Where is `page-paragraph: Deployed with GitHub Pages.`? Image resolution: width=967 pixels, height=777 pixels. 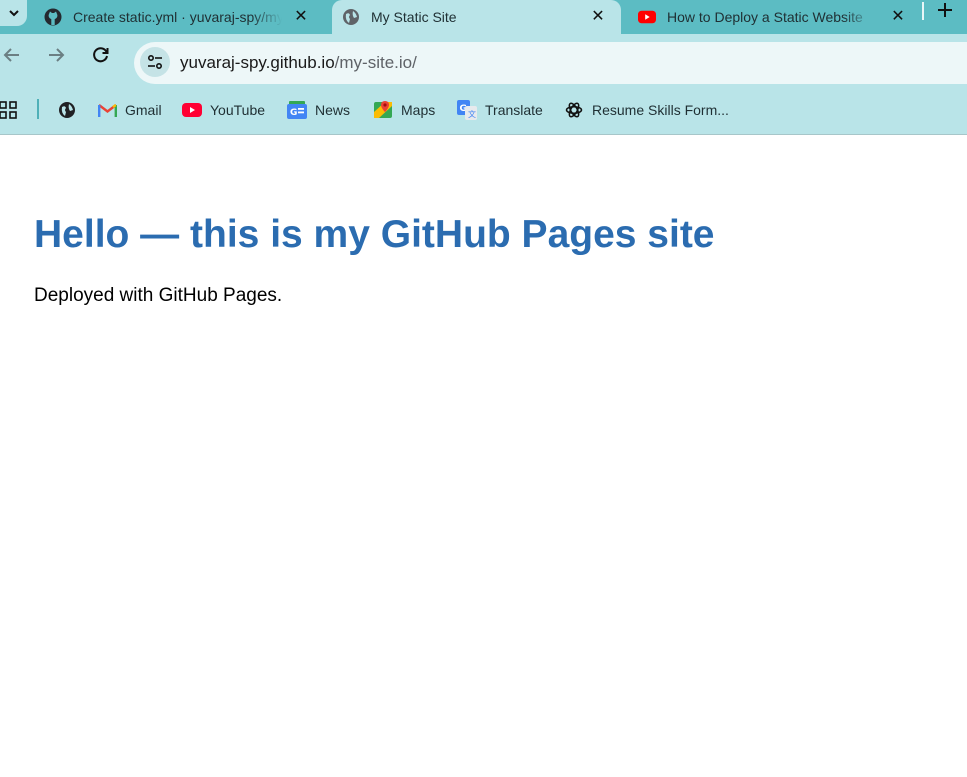
page-paragraph: Deployed with GitHub Pages. is located at coordinates (158, 295).